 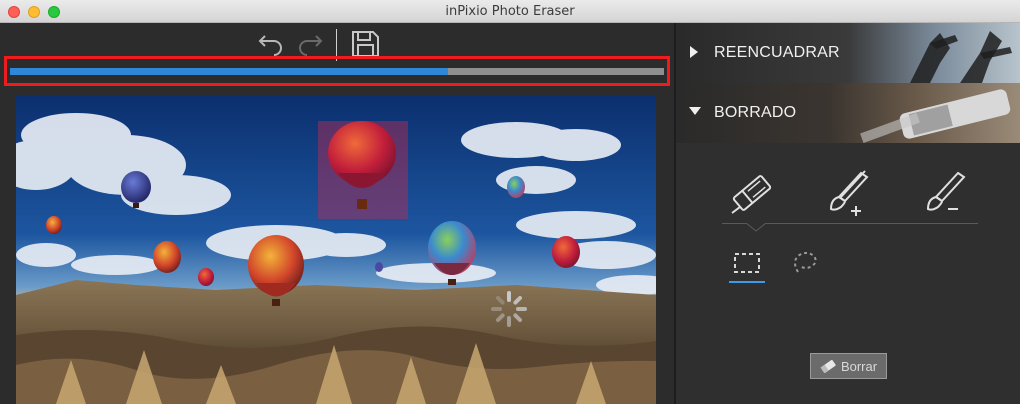 What do you see at coordinates (756, 227) in the screenshot?
I see `selected-tool-caret-icon` at bounding box center [756, 227].